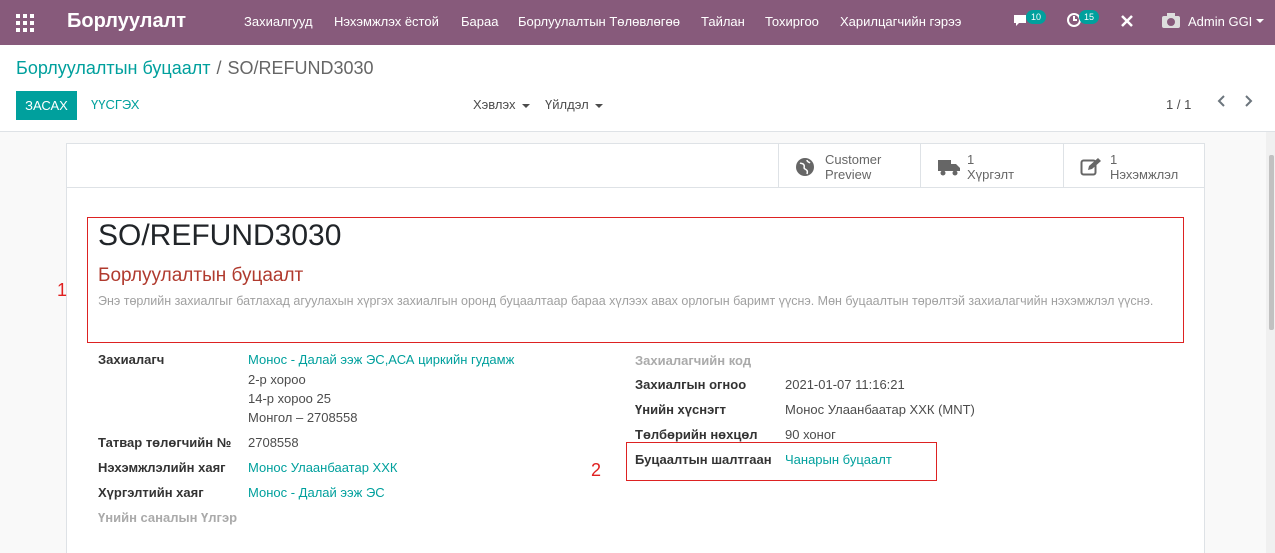 This screenshot has height=553, width=1275. What do you see at coordinates (853, 159) in the screenshot?
I see `customer-preview-line1: Customer` at bounding box center [853, 159].